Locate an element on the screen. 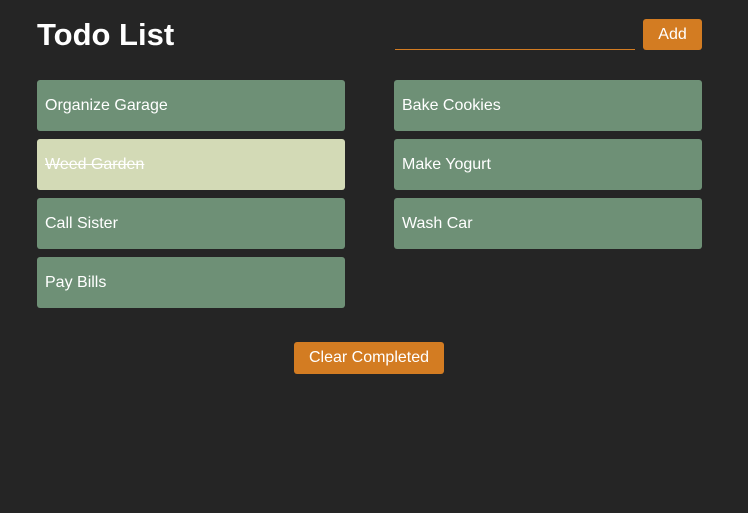 The width and height of the screenshot is (748, 513). todo-item-organize-garage: Organize Garage is located at coordinates (191, 105).